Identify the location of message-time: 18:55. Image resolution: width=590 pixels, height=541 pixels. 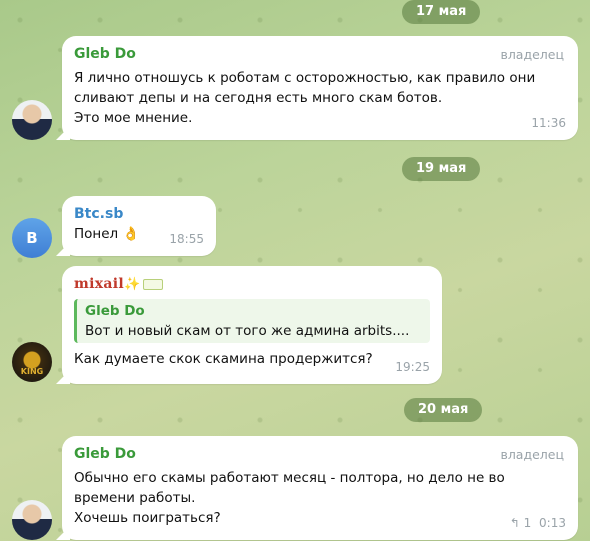
(186, 239).